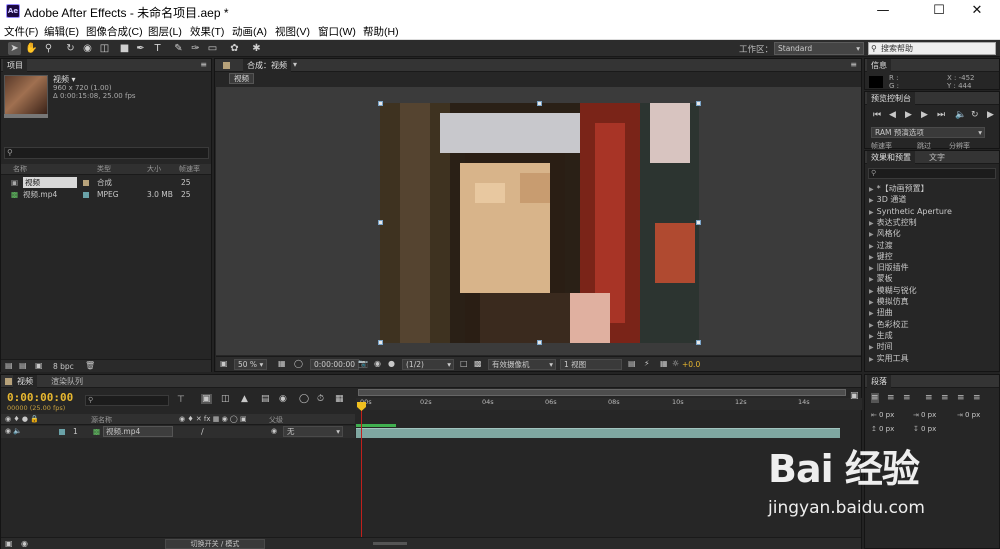 The height and width of the screenshot is (549, 1000). What do you see at coordinates (632, 363) in the screenshot?
I see `toggle-pixel-aspect-icon: ▤` at bounding box center [632, 363].